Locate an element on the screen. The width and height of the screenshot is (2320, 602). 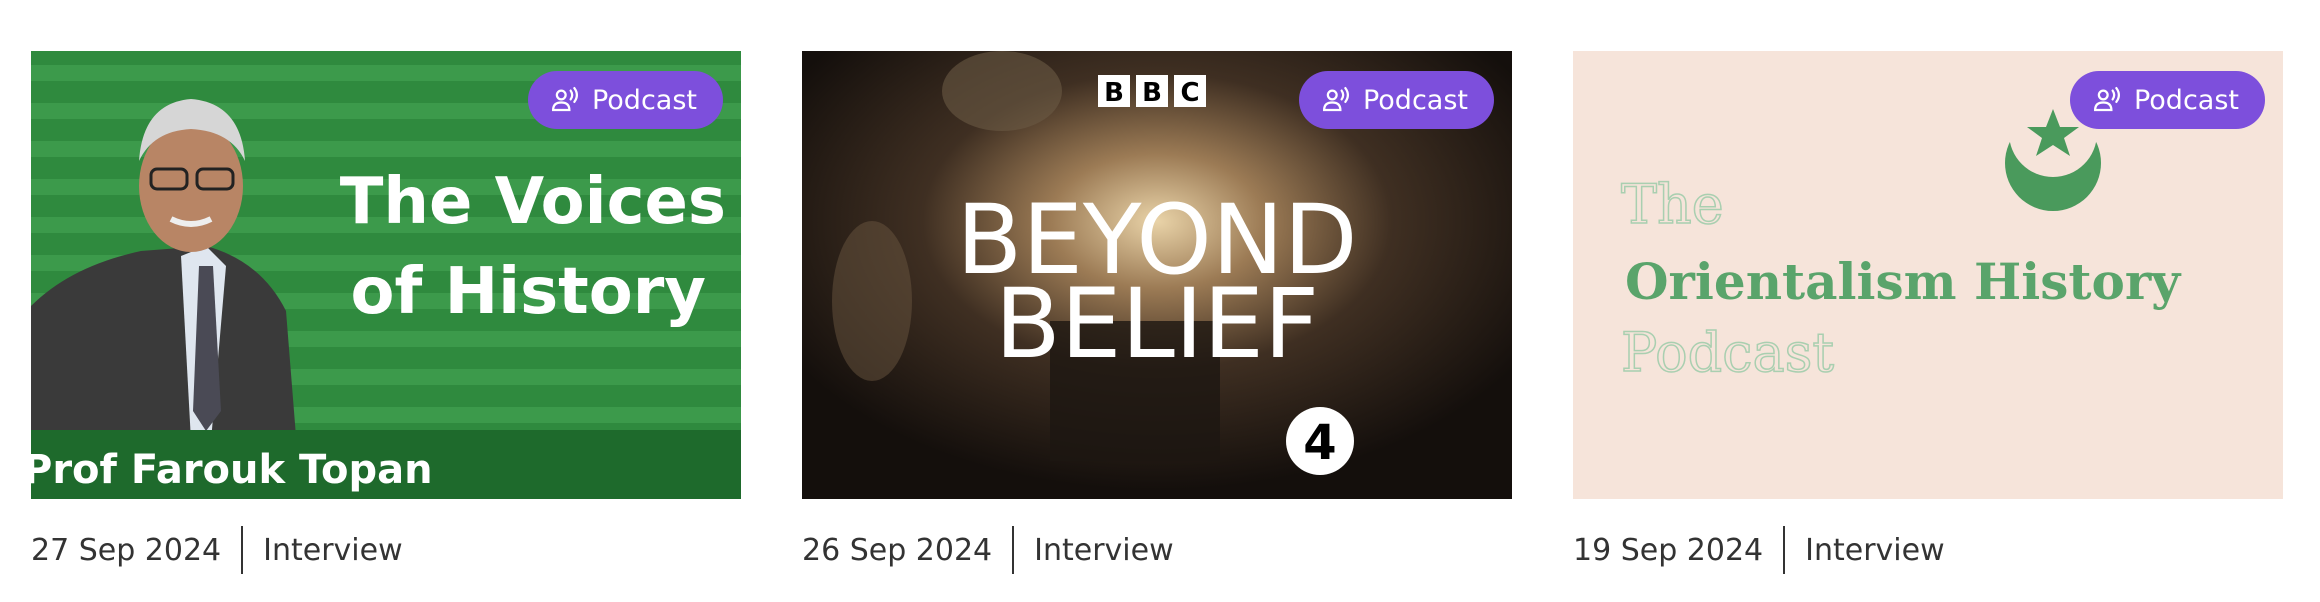
publish-date: 26 Sep 2024 is located at coordinates (897, 550).